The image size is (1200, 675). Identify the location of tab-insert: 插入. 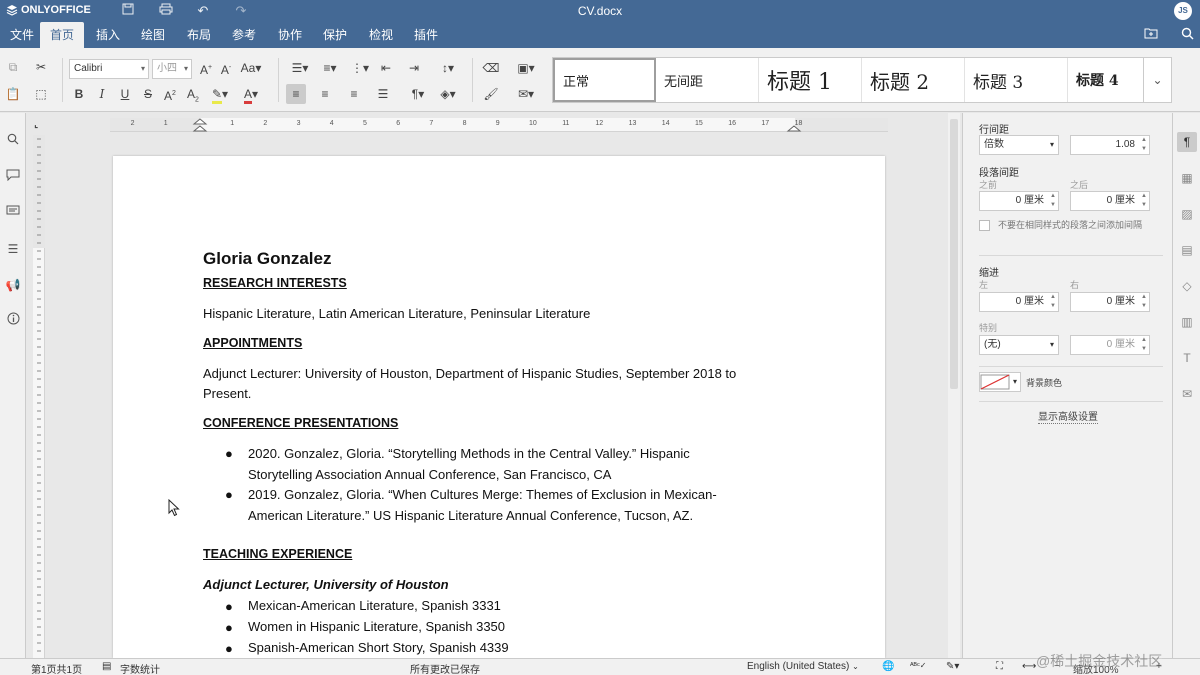
(108, 35).